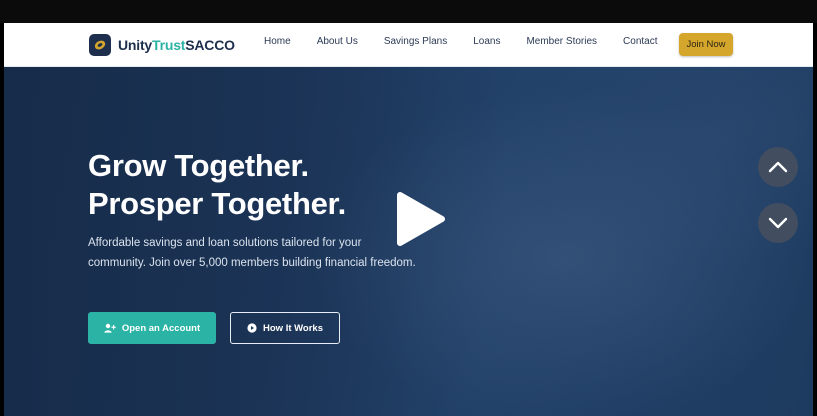  What do you see at coordinates (169, 45) in the screenshot?
I see `brand-name-accent: Trust` at bounding box center [169, 45].